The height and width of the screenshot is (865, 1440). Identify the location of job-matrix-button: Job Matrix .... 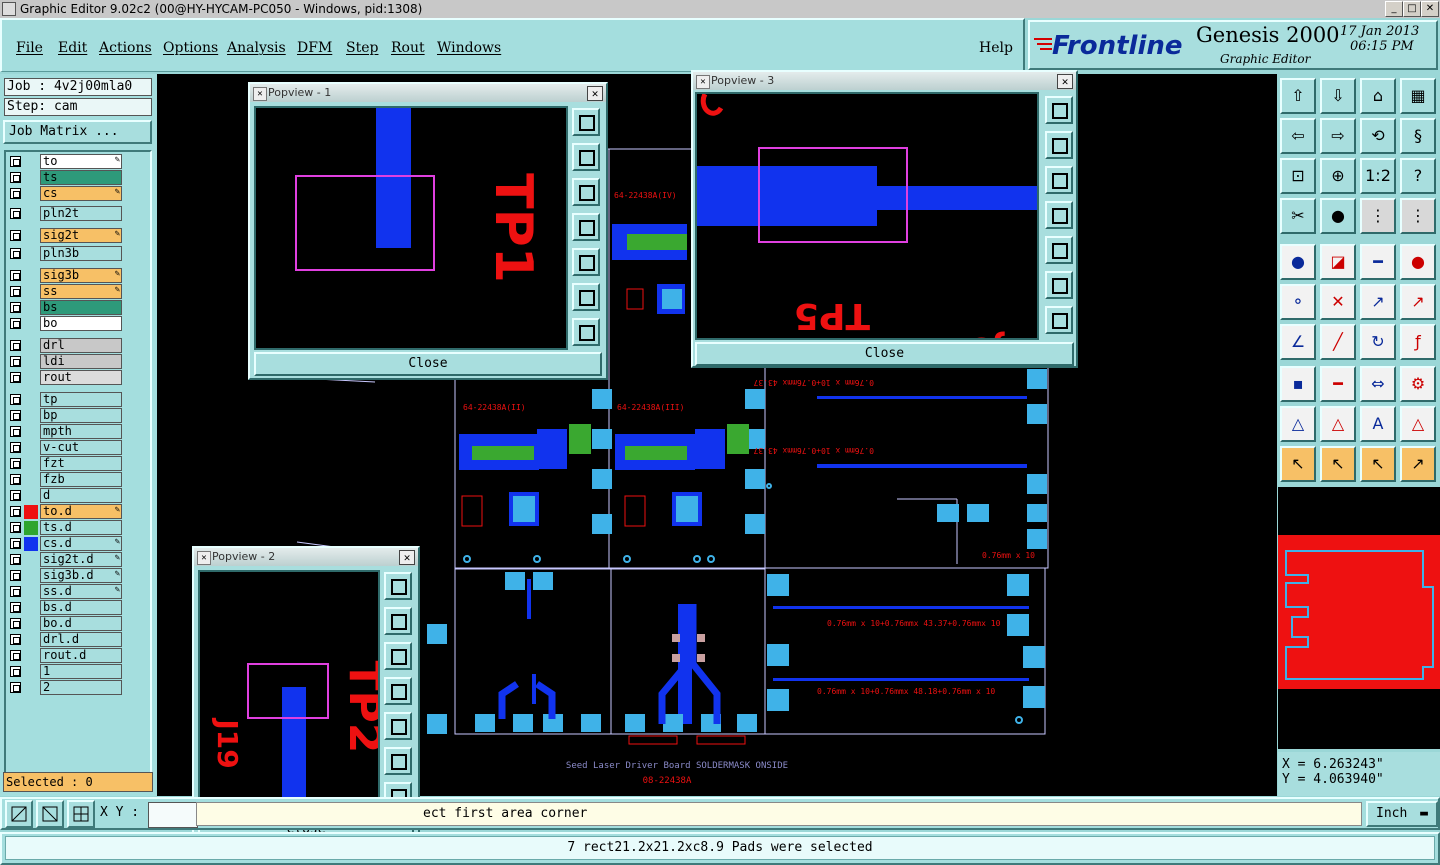
(77, 132).